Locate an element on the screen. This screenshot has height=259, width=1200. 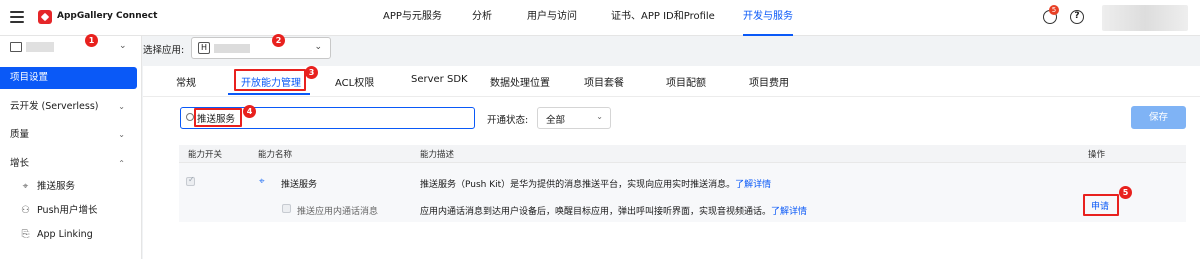
brand-name: AppGallery Connect is located at coordinates (107, 16).